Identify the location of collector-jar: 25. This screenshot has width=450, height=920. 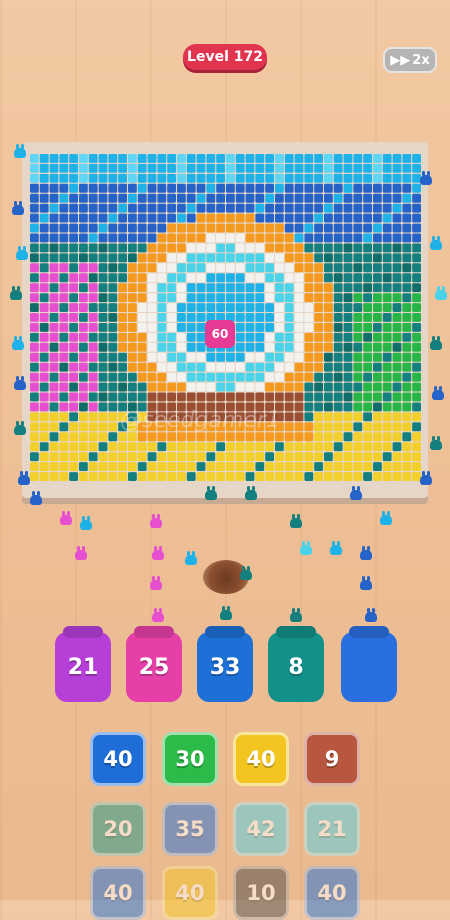
(154, 667).